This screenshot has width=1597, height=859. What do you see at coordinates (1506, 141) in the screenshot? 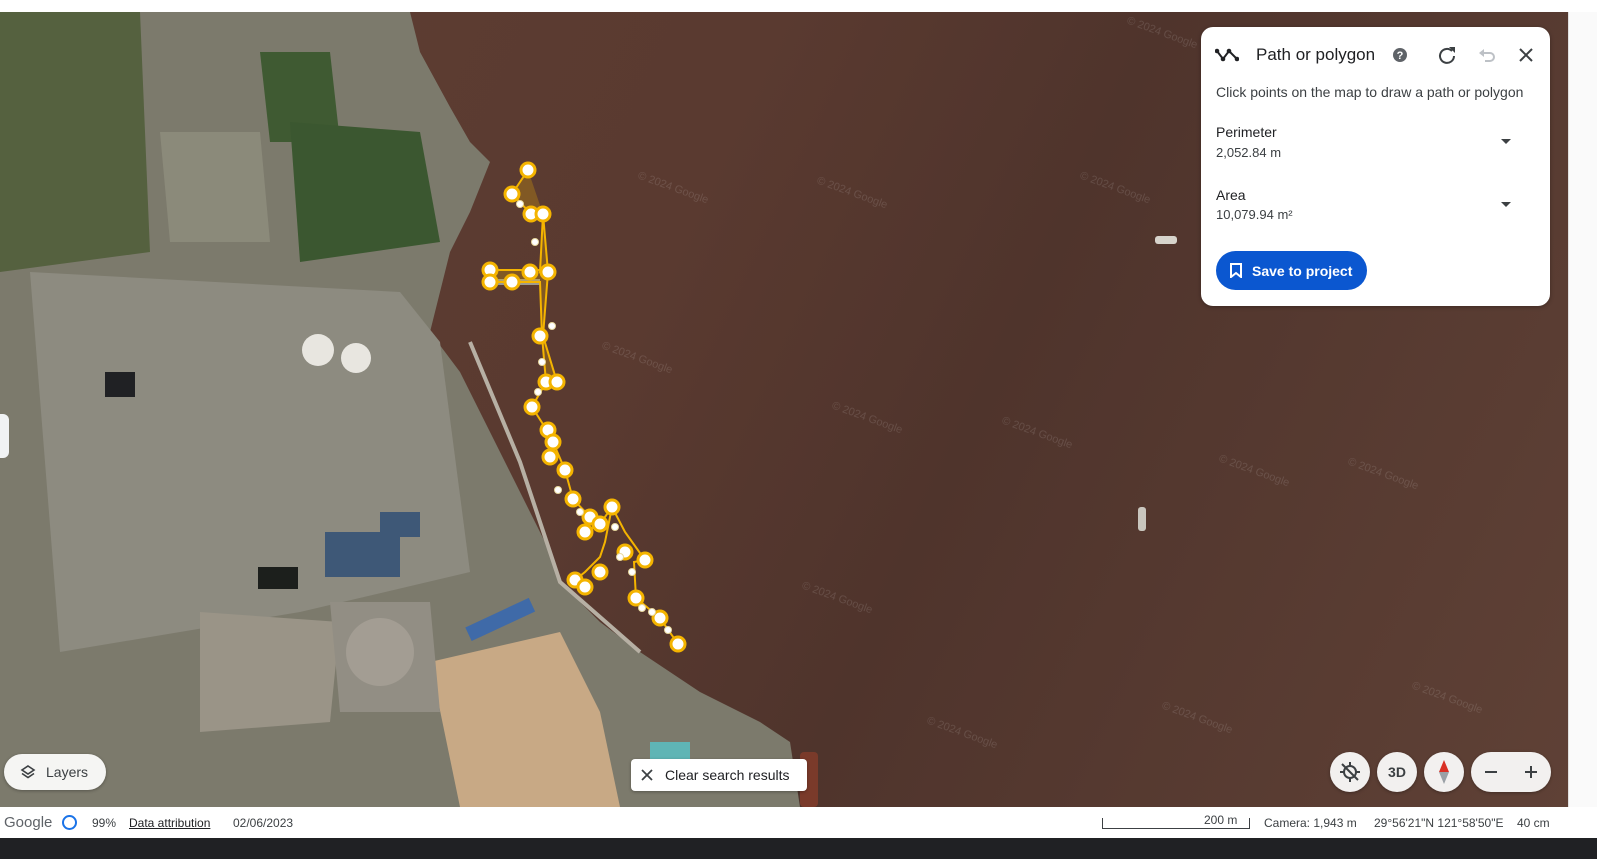
I see `perimeter-unit-dropdown` at bounding box center [1506, 141].